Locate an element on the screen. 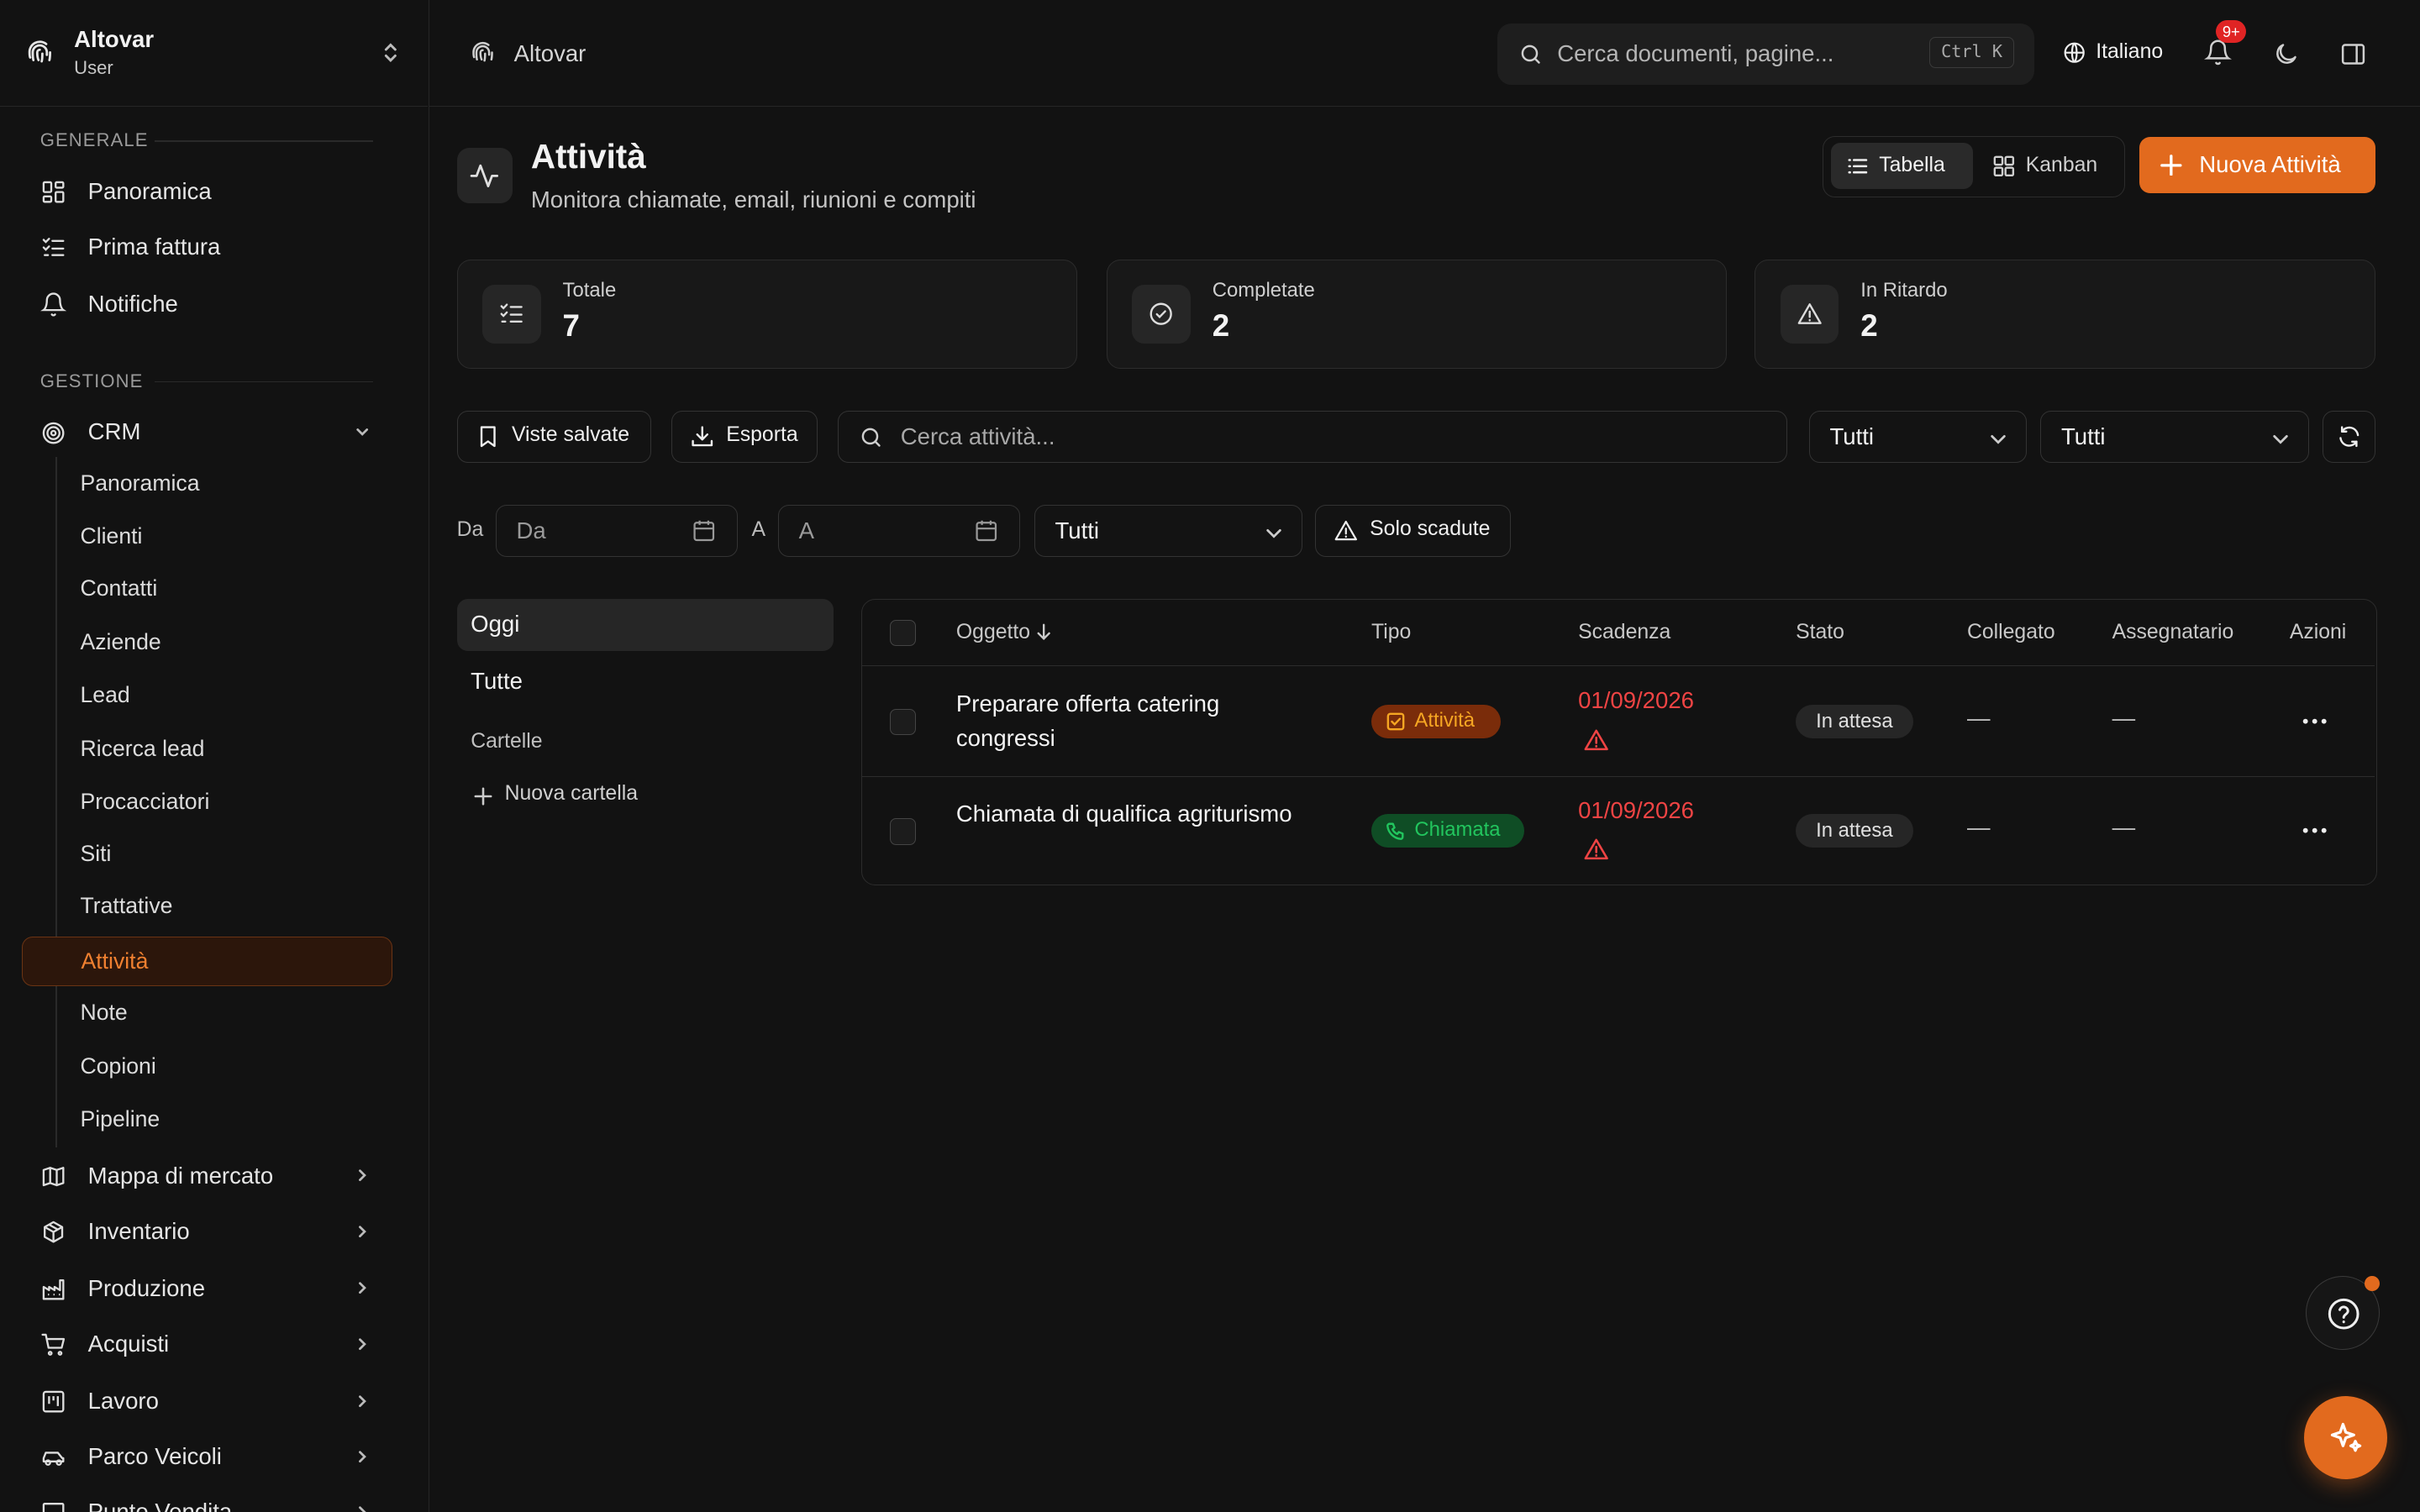 The image size is (2420, 1512). section-divider is located at coordinates (264, 141).